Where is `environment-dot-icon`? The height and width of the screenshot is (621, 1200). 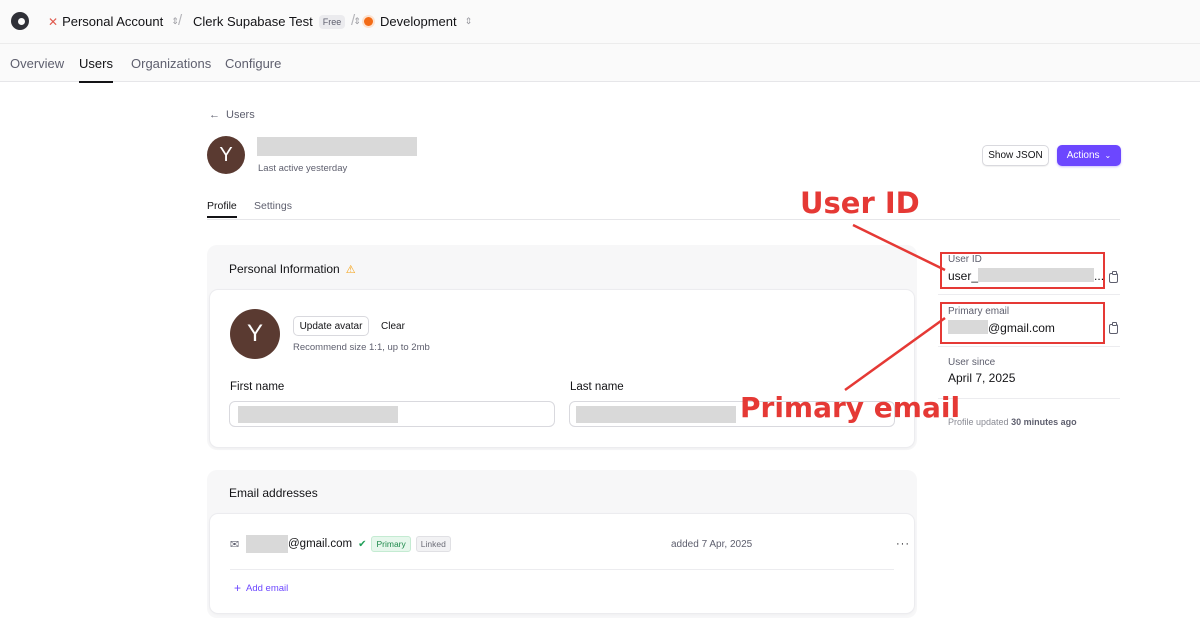
environment-dot-icon is located at coordinates (368, 21).